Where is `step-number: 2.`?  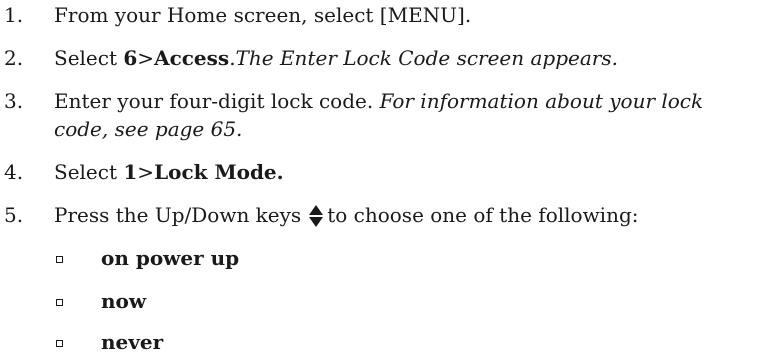 step-number: 2. is located at coordinates (14, 58).